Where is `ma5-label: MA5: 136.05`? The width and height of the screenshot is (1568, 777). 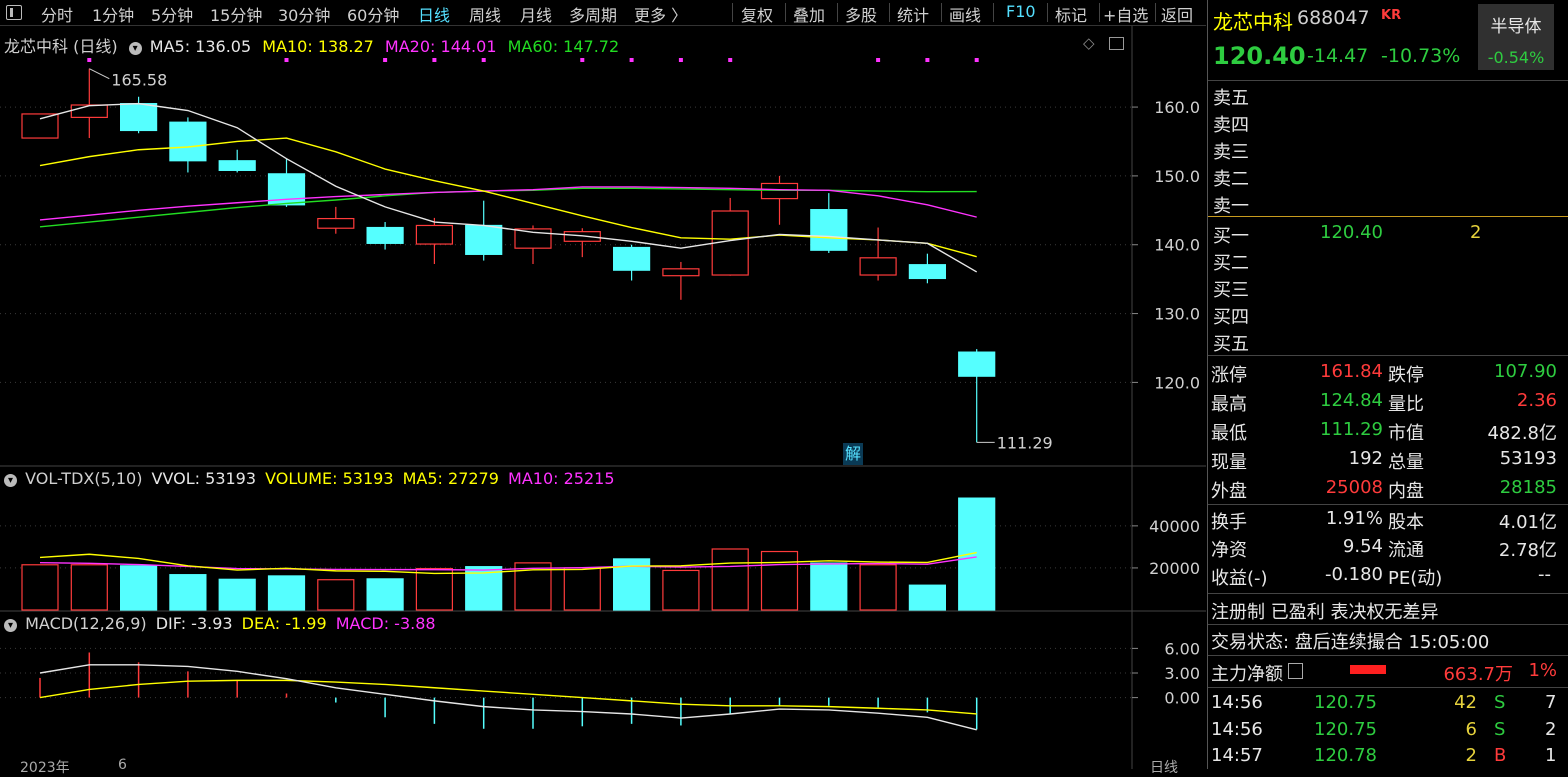 ma5-label: MA5: 136.05 is located at coordinates (200, 46).